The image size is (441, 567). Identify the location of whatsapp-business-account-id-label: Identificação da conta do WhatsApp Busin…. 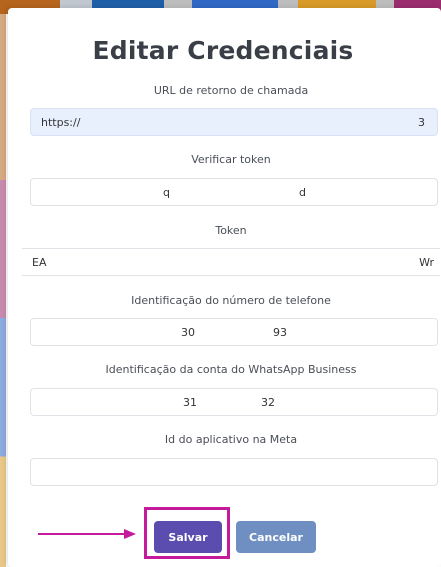
(231, 369).